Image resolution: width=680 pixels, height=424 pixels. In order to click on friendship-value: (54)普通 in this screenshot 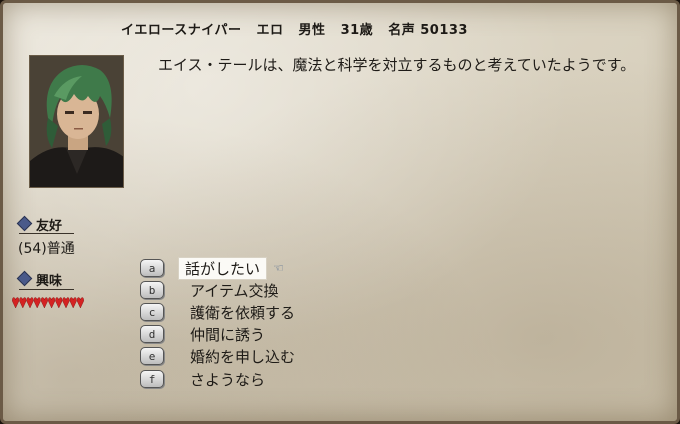, I will do `click(46, 249)`.